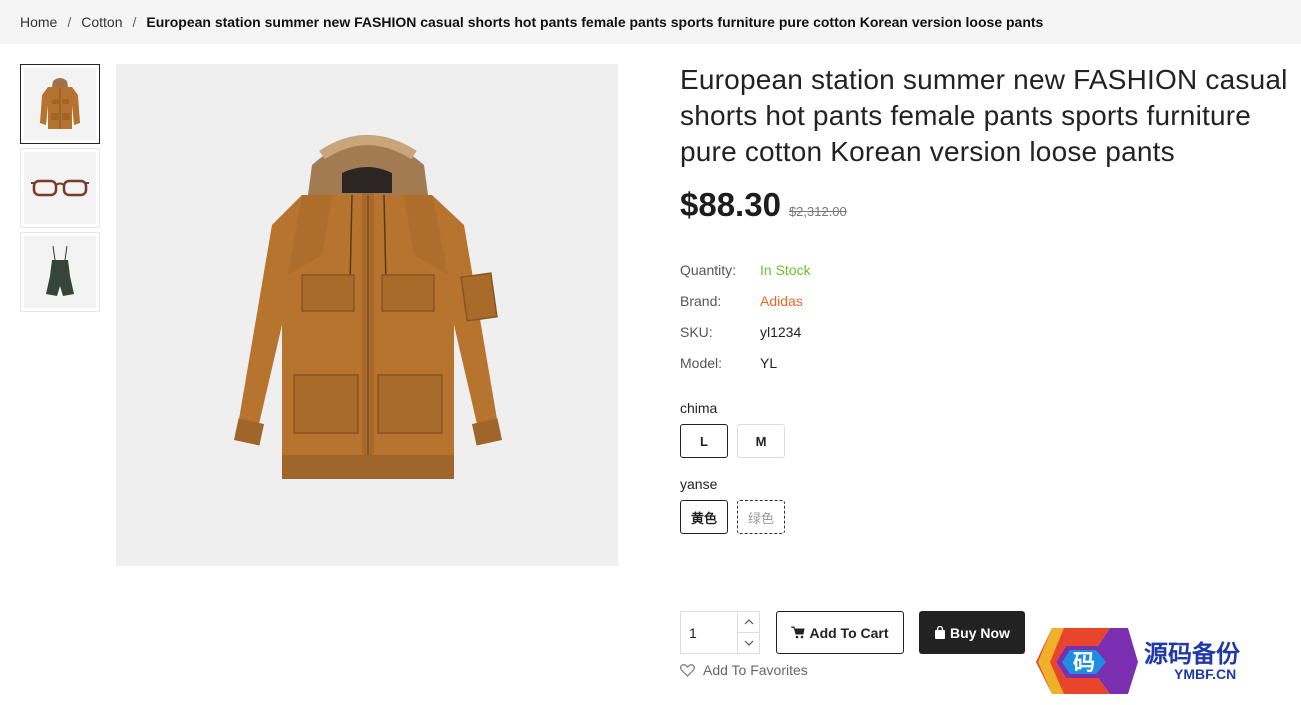 Image resolution: width=1301 pixels, height=705 pixels. I want to click on breadcrumb-category-link: Cotton, so click(101, 22).